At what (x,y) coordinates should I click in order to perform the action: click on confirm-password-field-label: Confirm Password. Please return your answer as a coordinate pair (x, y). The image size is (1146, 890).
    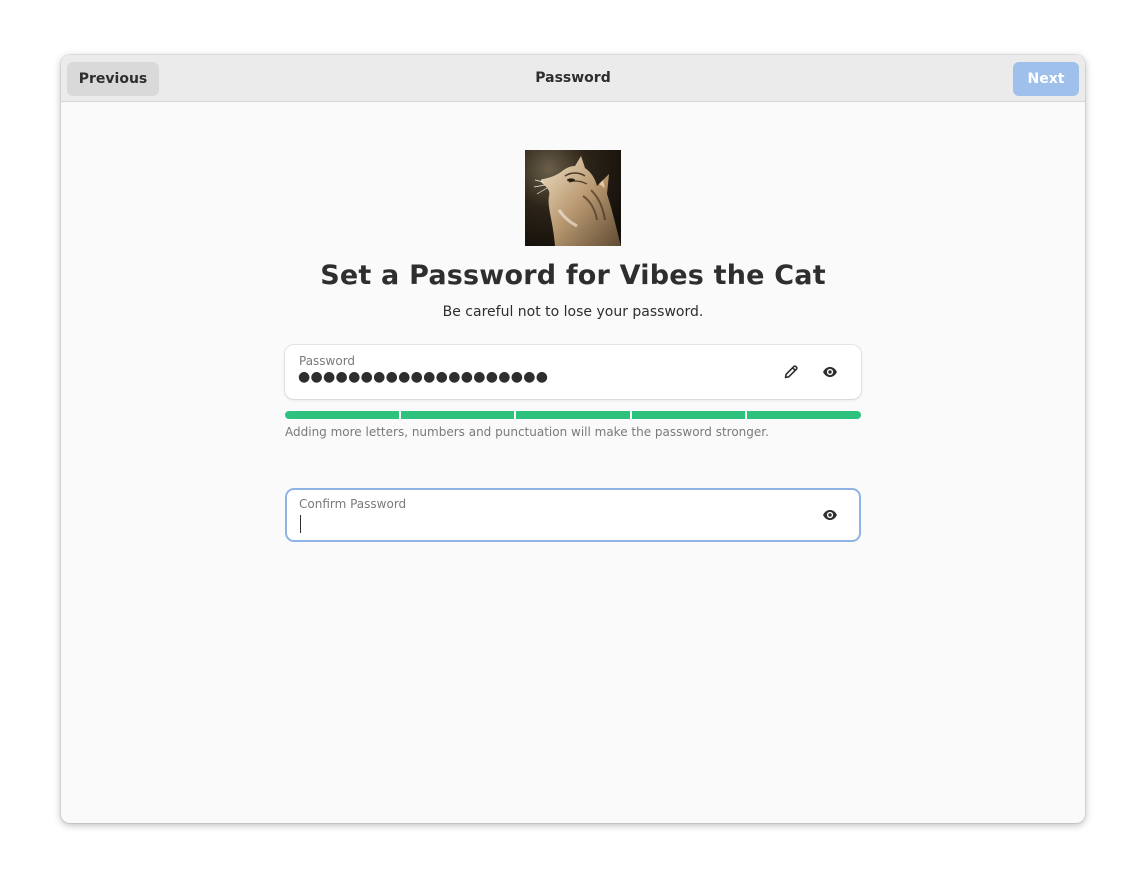
    Looking at the image, I should click on (353, 504).